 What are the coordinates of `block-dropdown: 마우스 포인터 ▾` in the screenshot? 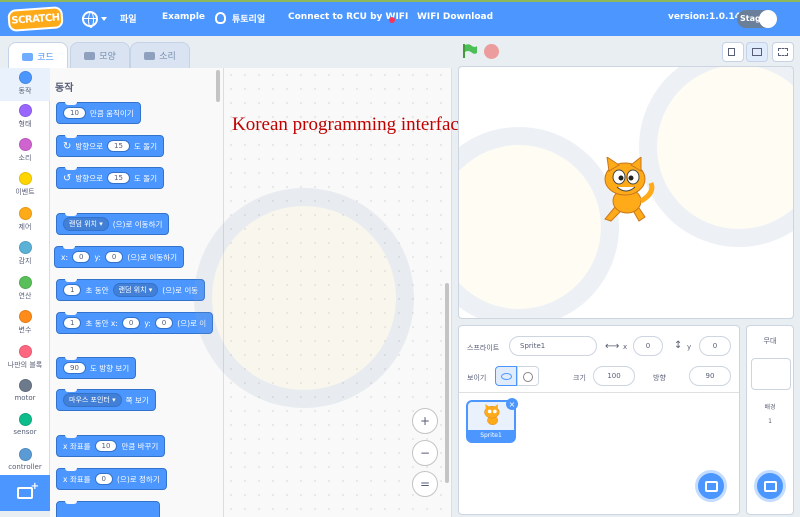 It's located at (92, 400).